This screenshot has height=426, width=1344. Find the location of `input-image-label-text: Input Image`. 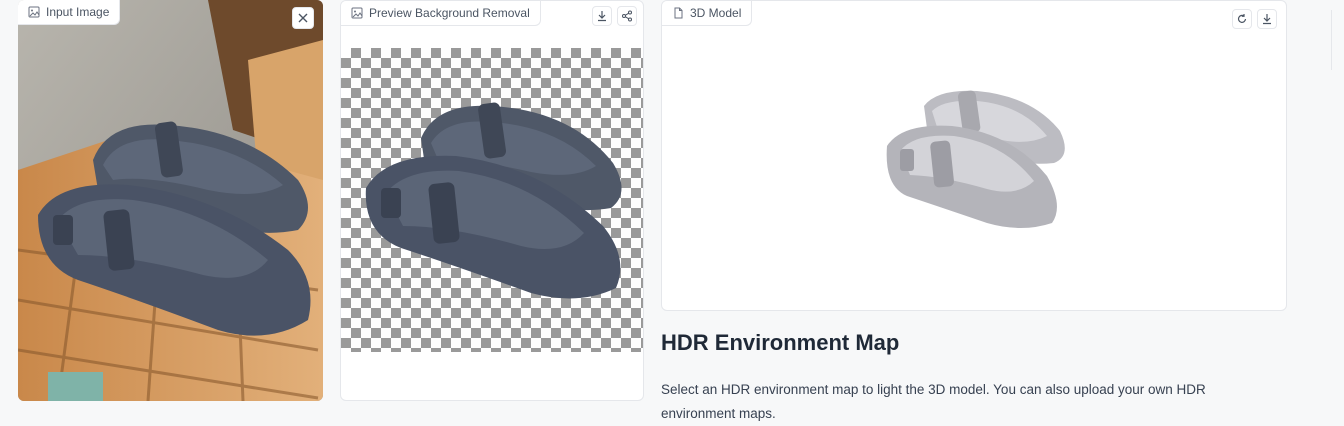

input-image-label-text: Input Image is located at coordinates (78, 12).